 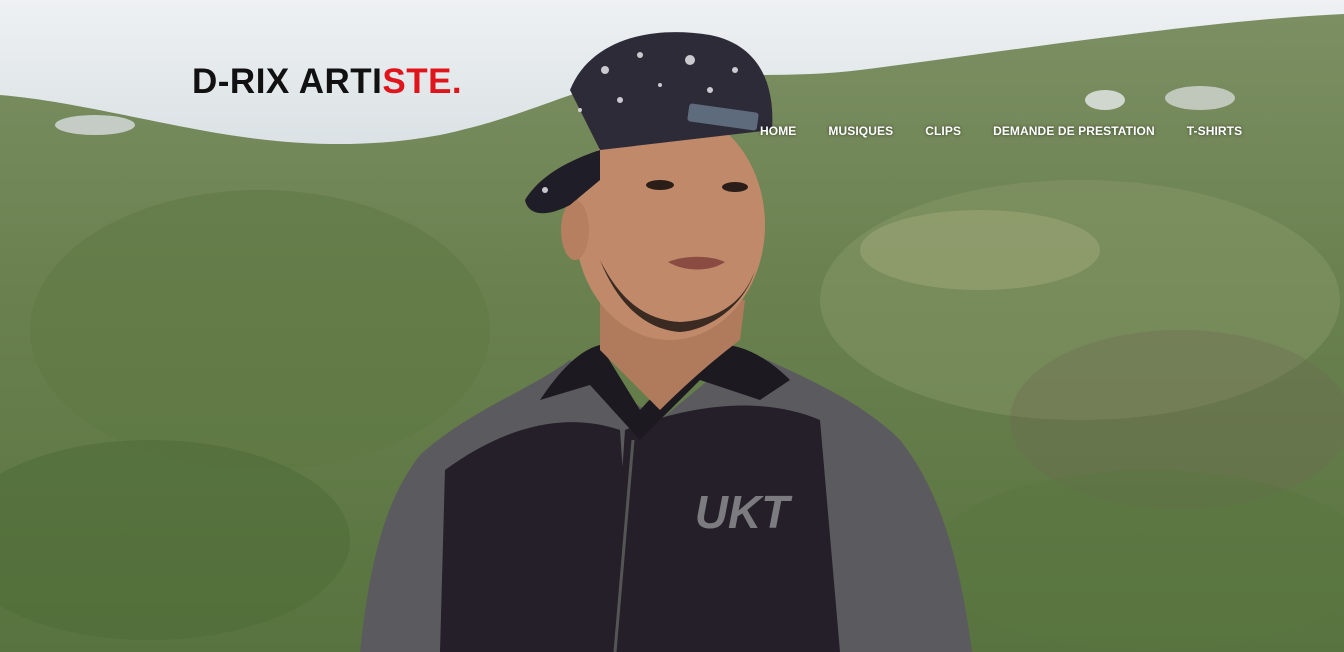 I want to click on nav-home: HOME, so click(x=778, y=131).